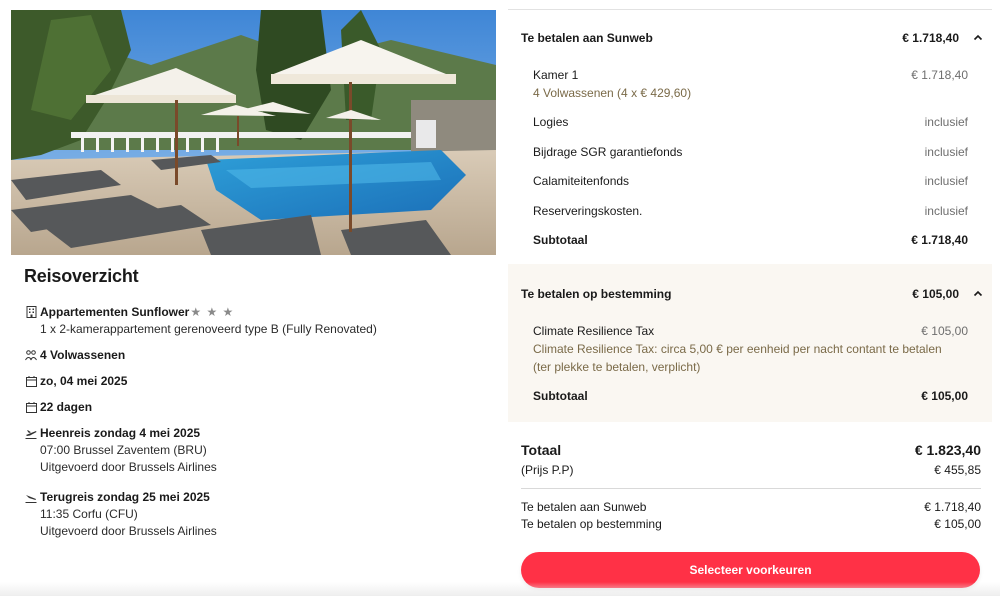 The image size is (1000, 596). Describe the element at coordinates (128, 467) in the screenshot. I see `outbound-carrier: Uitgevoerd door Brussels Airlines` at that location.